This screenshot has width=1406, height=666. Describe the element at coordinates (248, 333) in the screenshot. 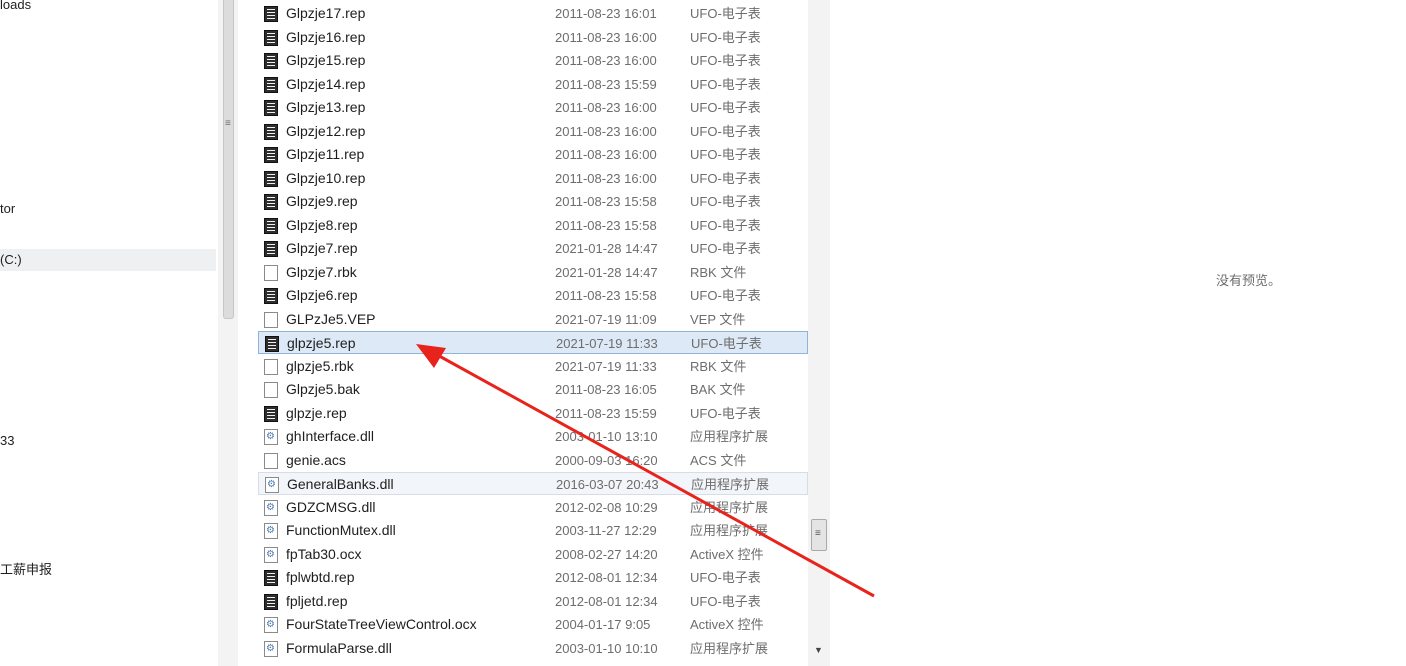

I see `pane-gap` at that location.